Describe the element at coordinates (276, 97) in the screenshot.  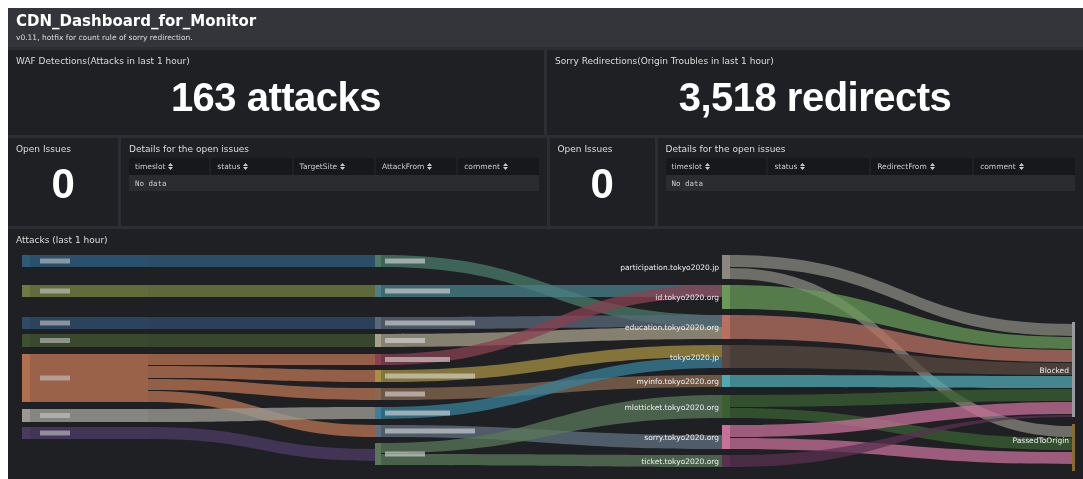
I see `summary-value: 163 attacks` at that location.